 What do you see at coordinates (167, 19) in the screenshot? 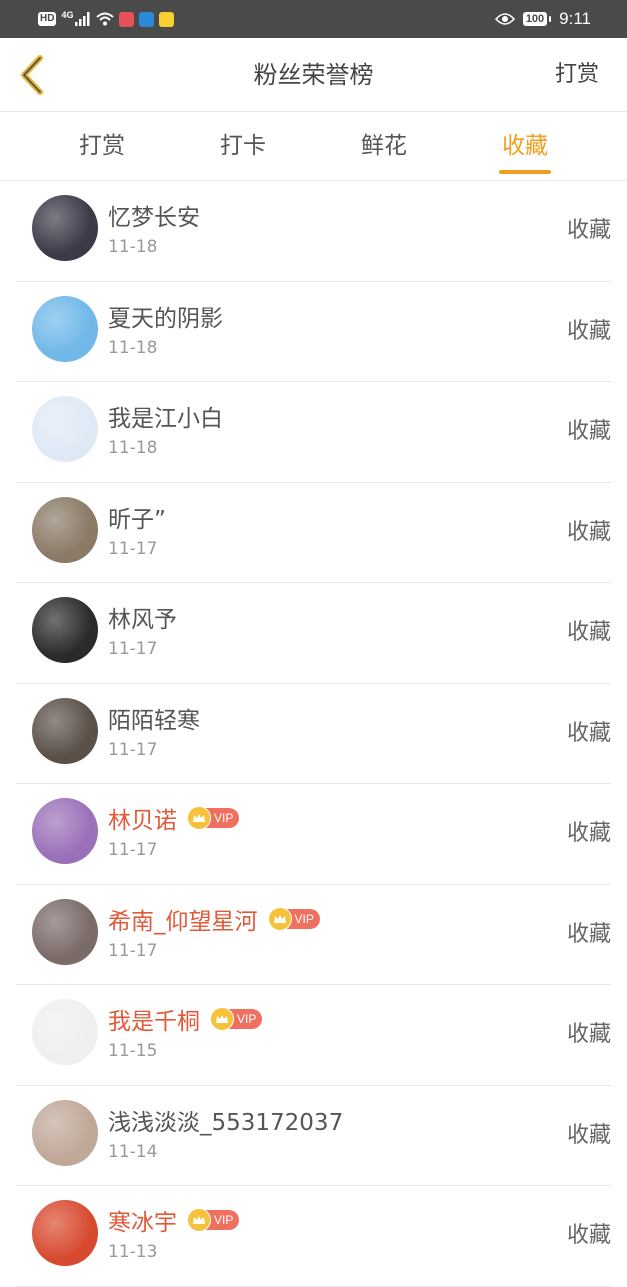
I see `game-app-icon` at bounding box center [167, 19].